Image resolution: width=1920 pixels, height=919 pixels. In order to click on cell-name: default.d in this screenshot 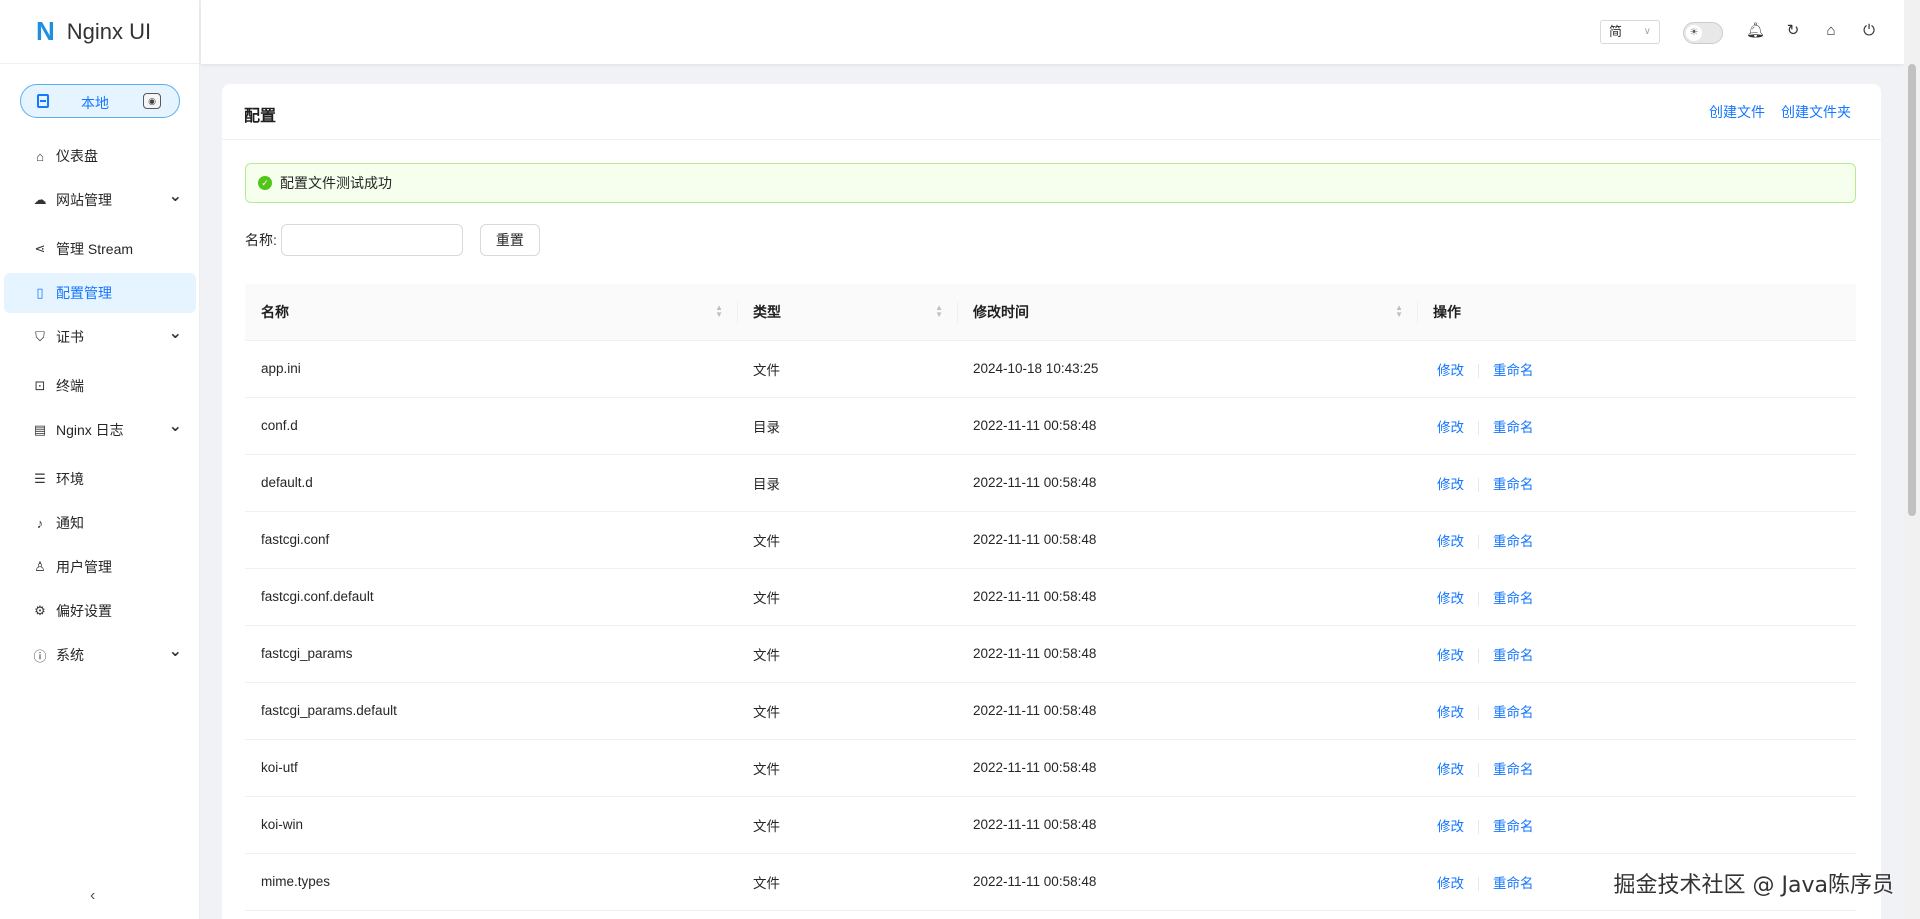, I will do `click(491, 483)`.